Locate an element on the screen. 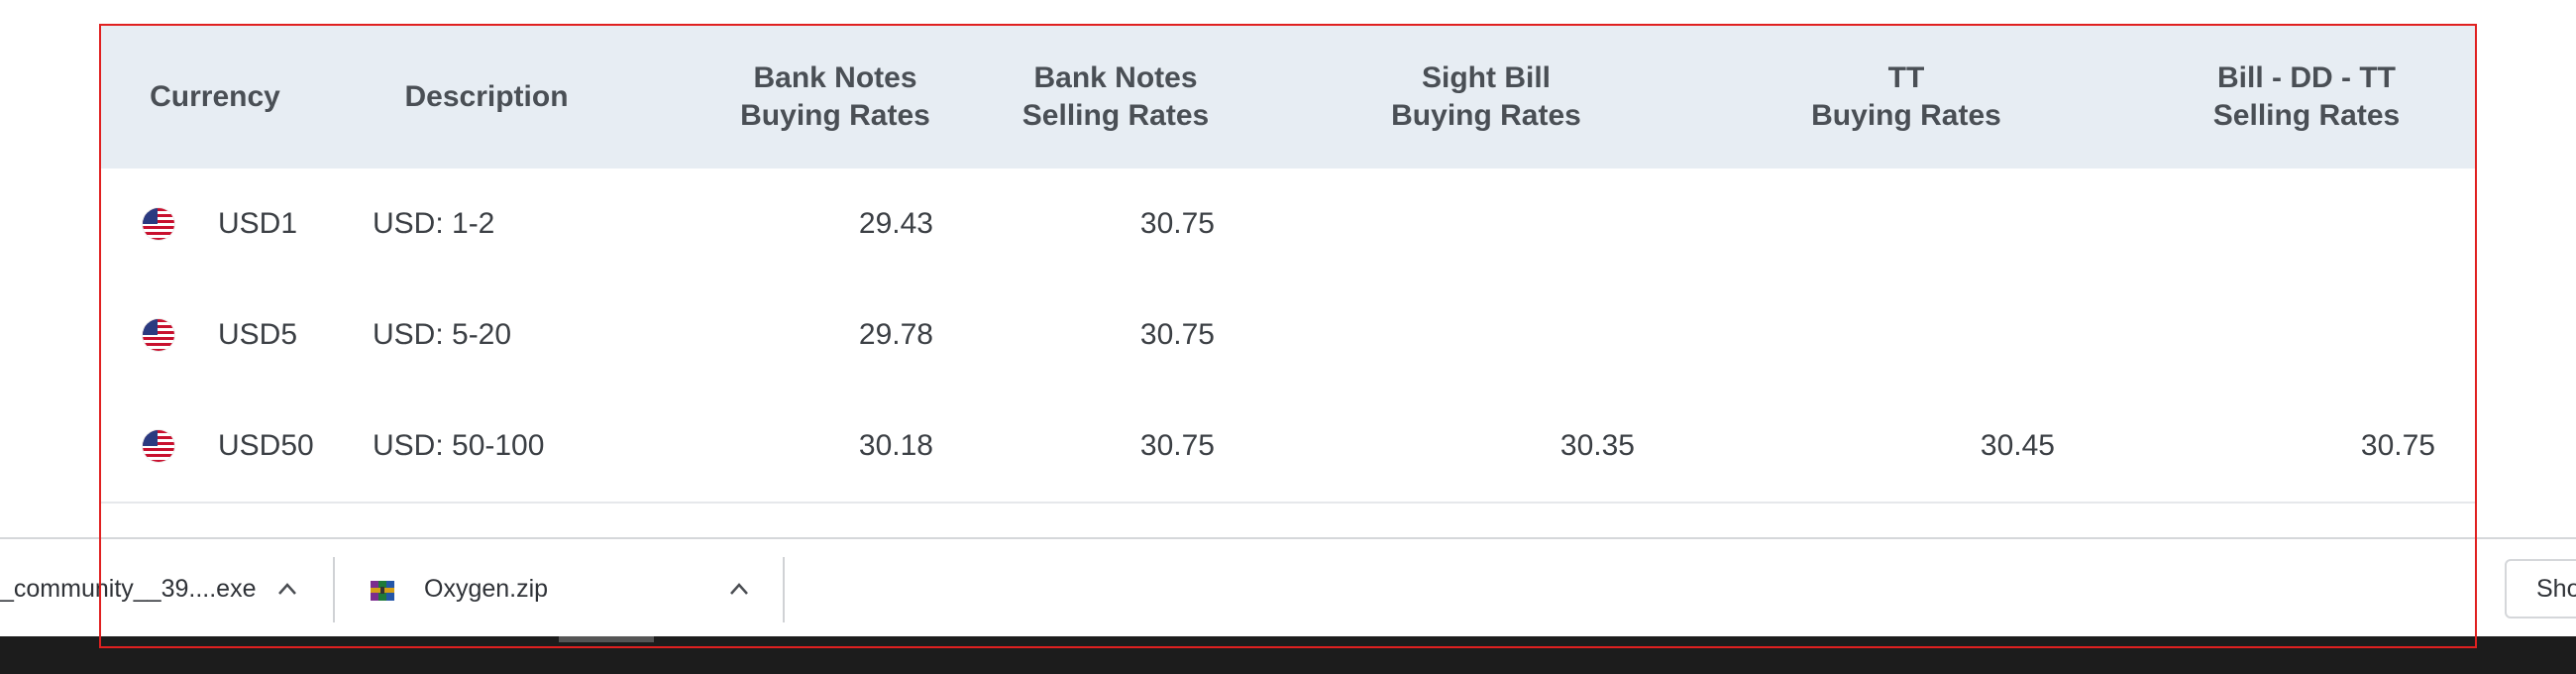 The height and width of the screenshot is (674, 2576). header-bank-notes-selling: Bank Notes Selling Rates is located at coordinates (1116, 96).